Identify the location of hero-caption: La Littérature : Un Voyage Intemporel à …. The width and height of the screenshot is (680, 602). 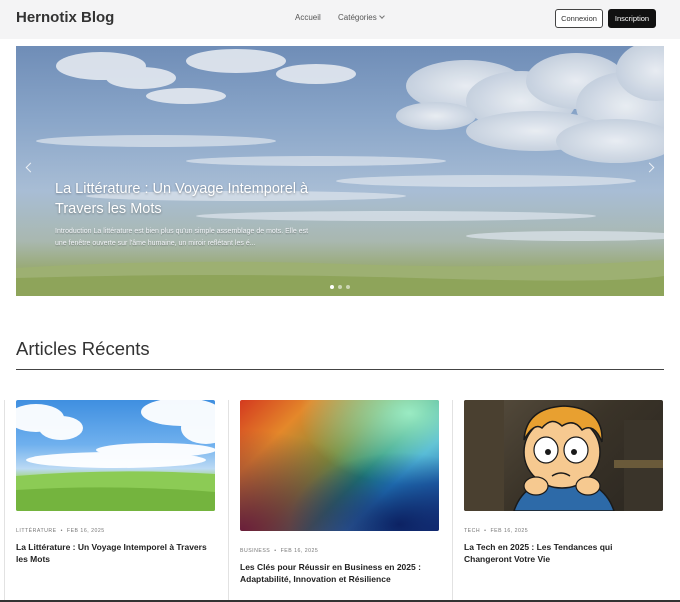
(195, 214).